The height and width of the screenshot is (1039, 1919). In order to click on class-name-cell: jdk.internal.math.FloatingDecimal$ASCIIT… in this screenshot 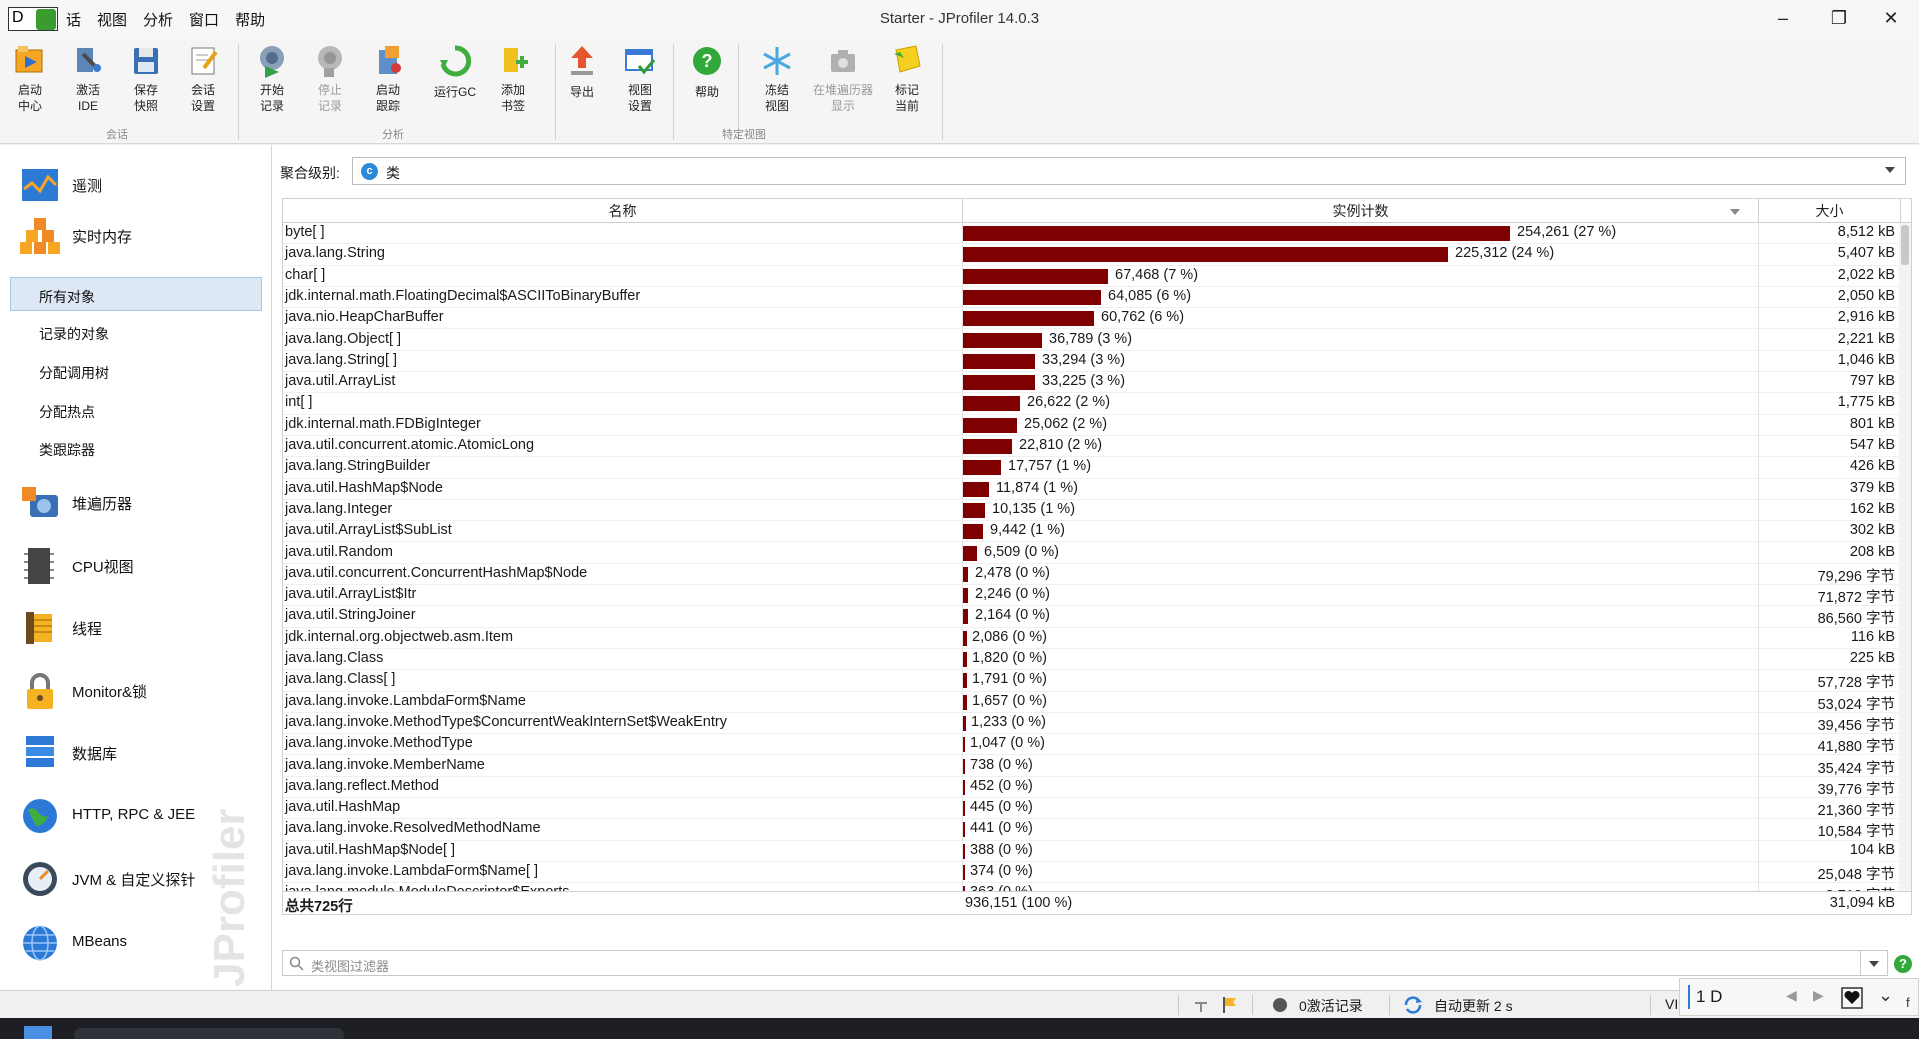, I will do `click(463, 295)`.